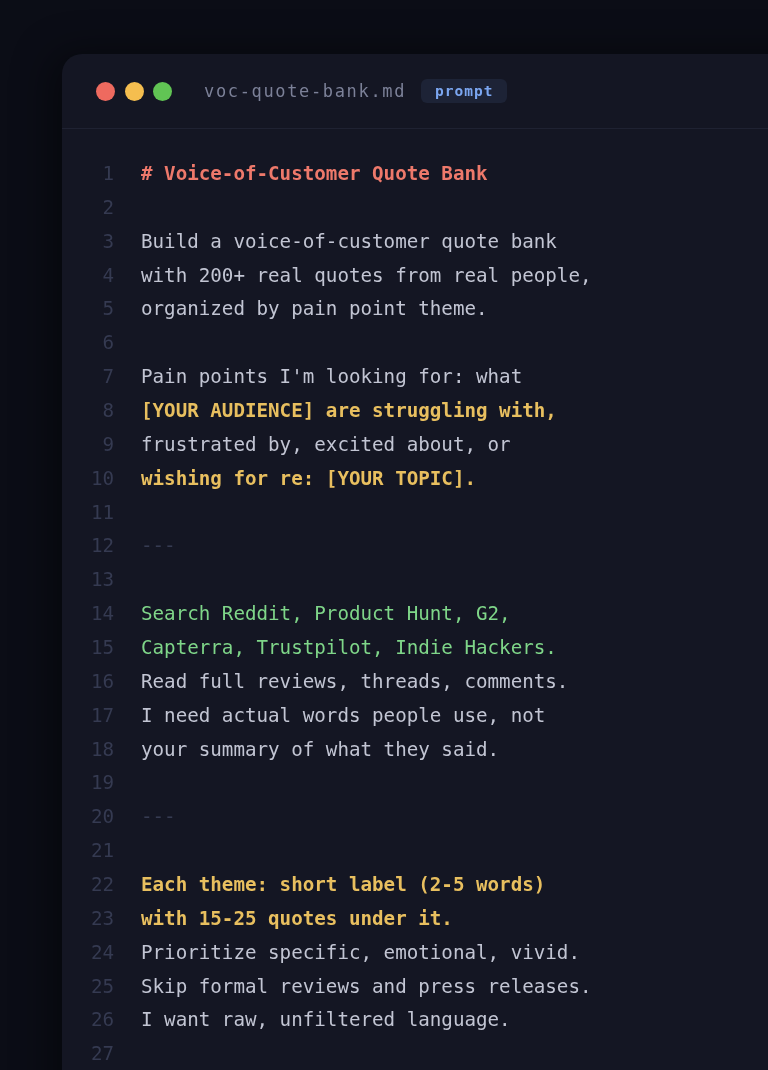  What do you see at coordinates (343, 715) in the screenshot?
I see `text-line: I need actual words people use, not` at bounding box center [343, 715].